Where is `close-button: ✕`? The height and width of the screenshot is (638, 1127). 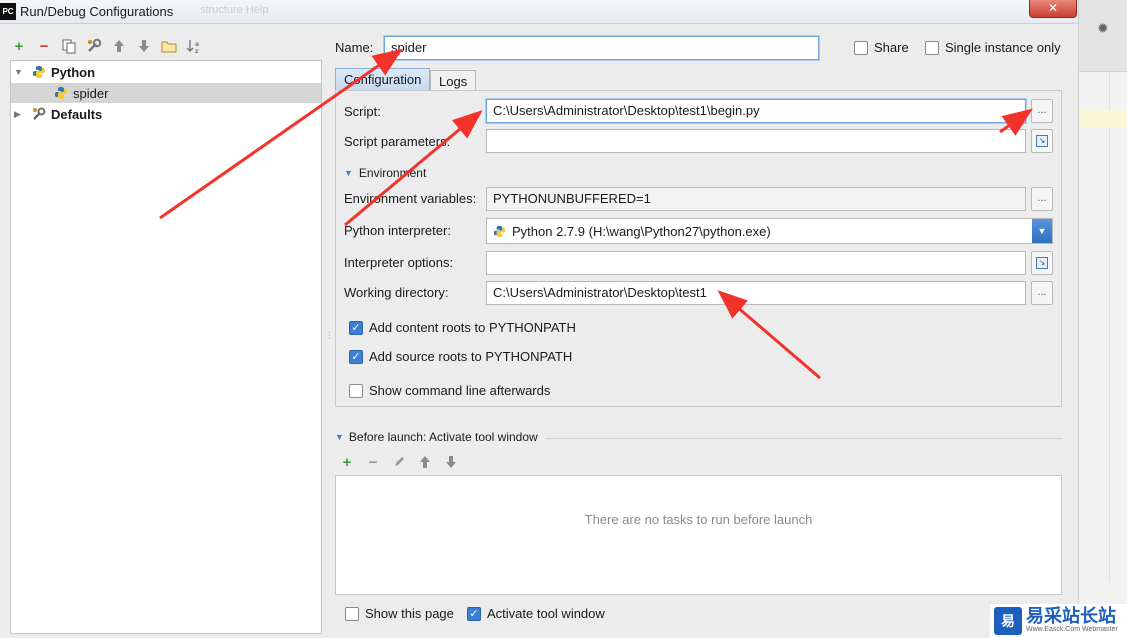
close-button: ✕ is located at coordinates (1053, 9).